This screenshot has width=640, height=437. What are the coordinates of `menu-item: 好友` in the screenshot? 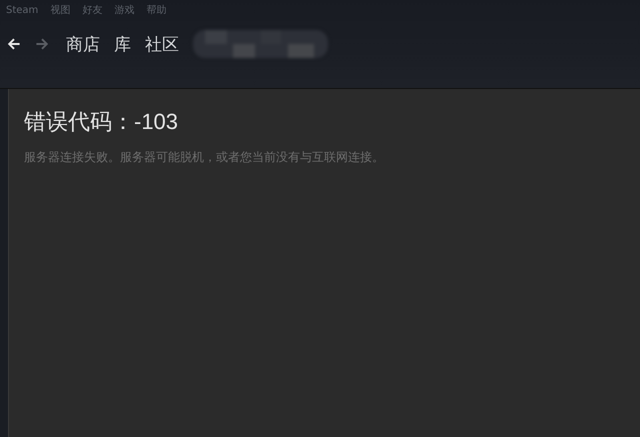 It's located at (92, 13).